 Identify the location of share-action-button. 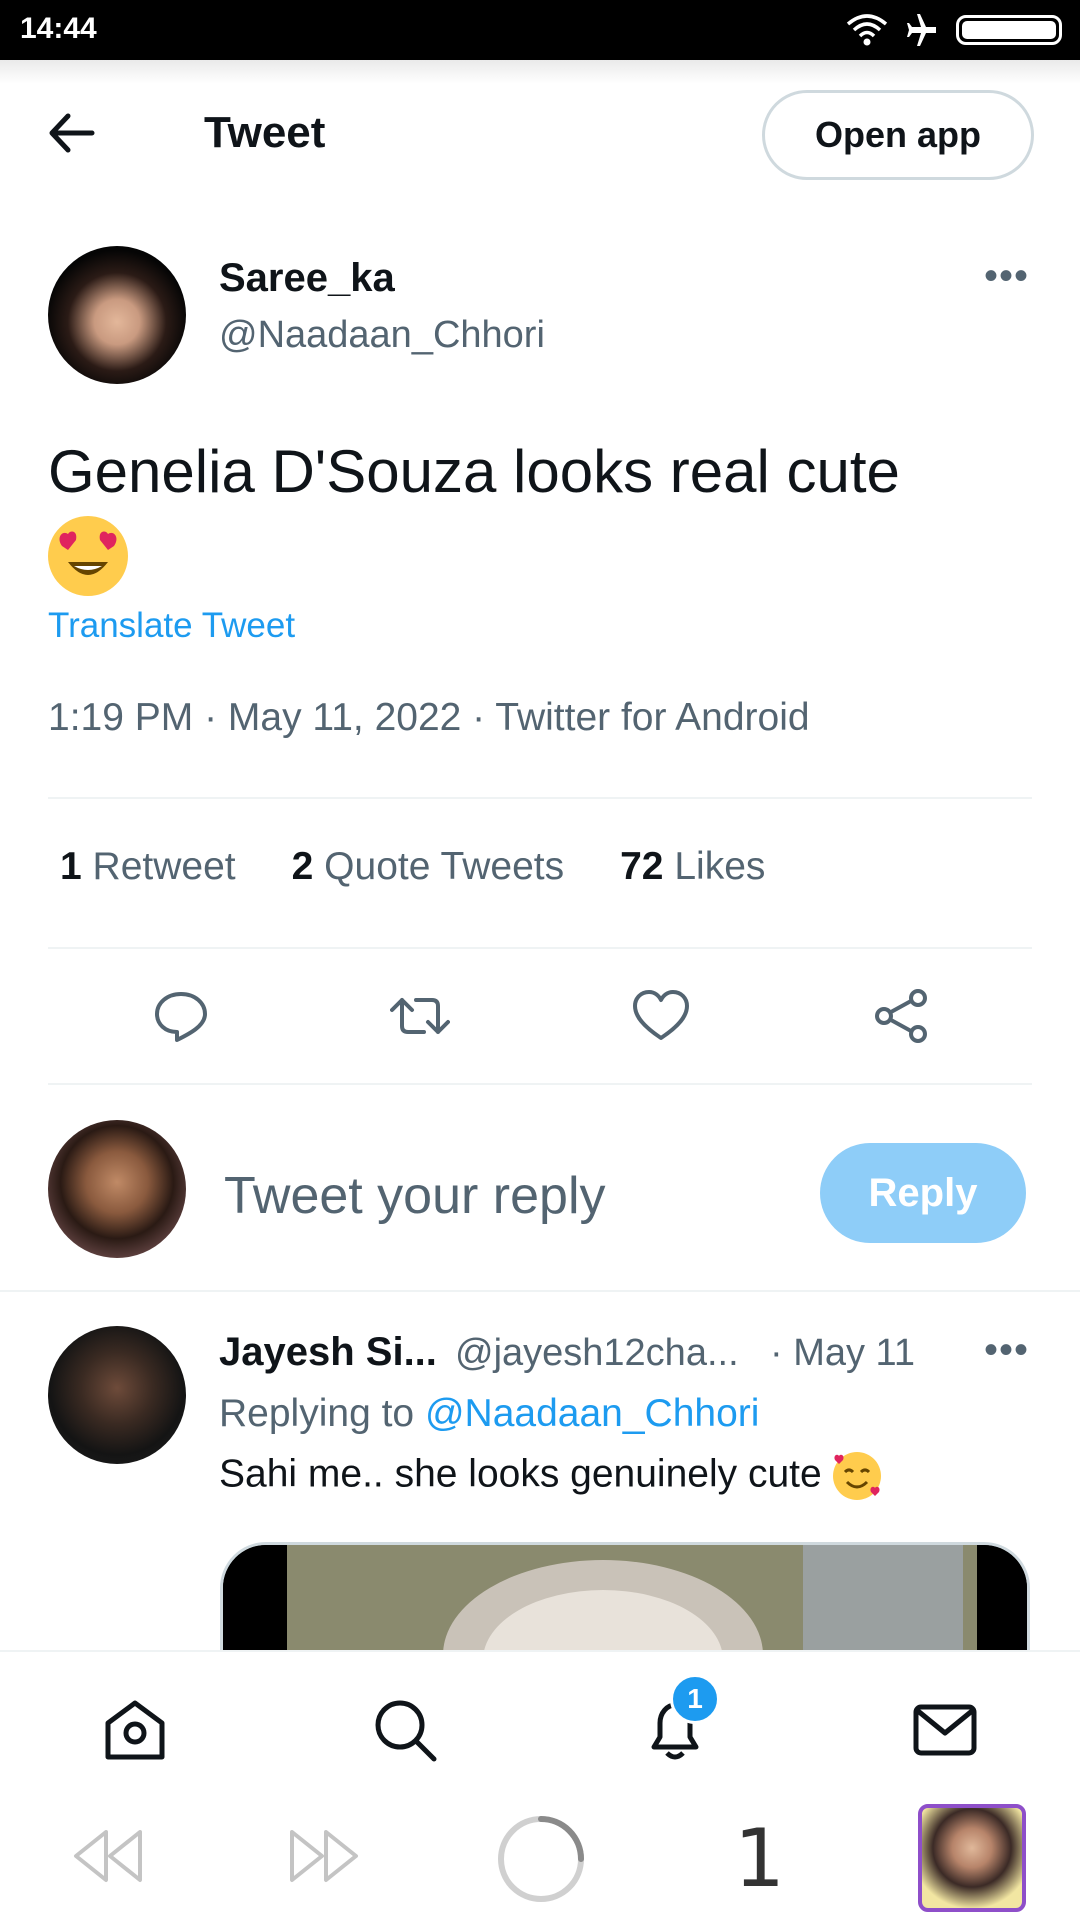
(902, 1016).